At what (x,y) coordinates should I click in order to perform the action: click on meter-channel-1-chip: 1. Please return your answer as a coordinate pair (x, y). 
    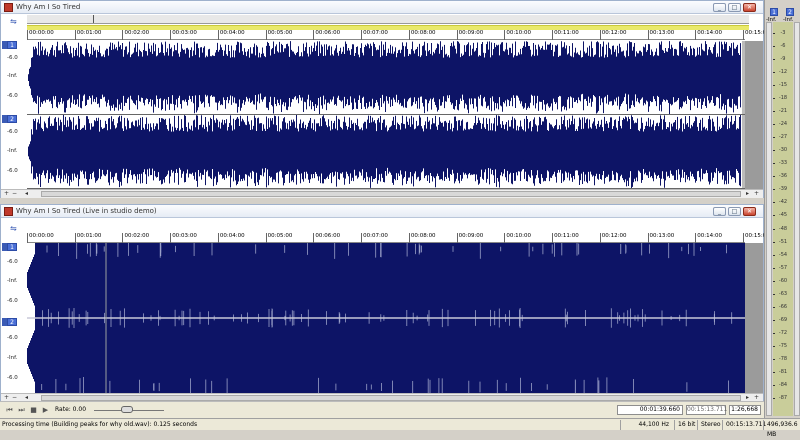
    Looking at the image, I should click on (774, 12).